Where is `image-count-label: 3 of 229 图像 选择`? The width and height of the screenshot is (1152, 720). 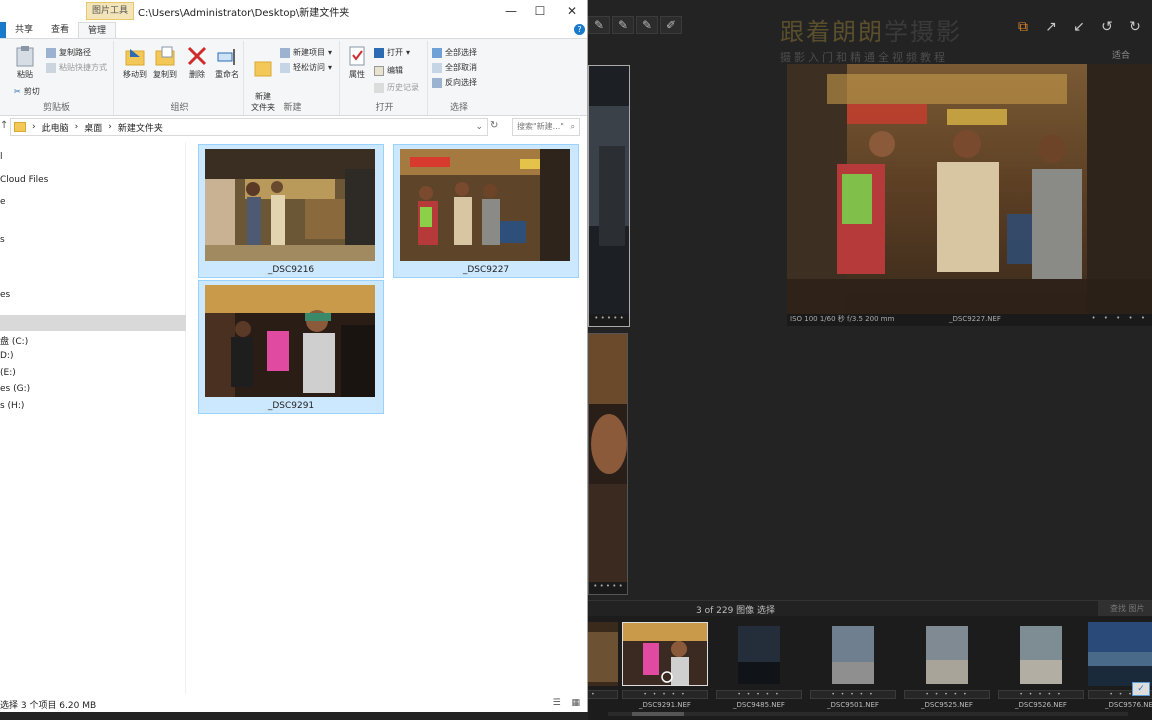
image-count-label: 3 of 229 图像 选择 is located at coordinates (736, 611).